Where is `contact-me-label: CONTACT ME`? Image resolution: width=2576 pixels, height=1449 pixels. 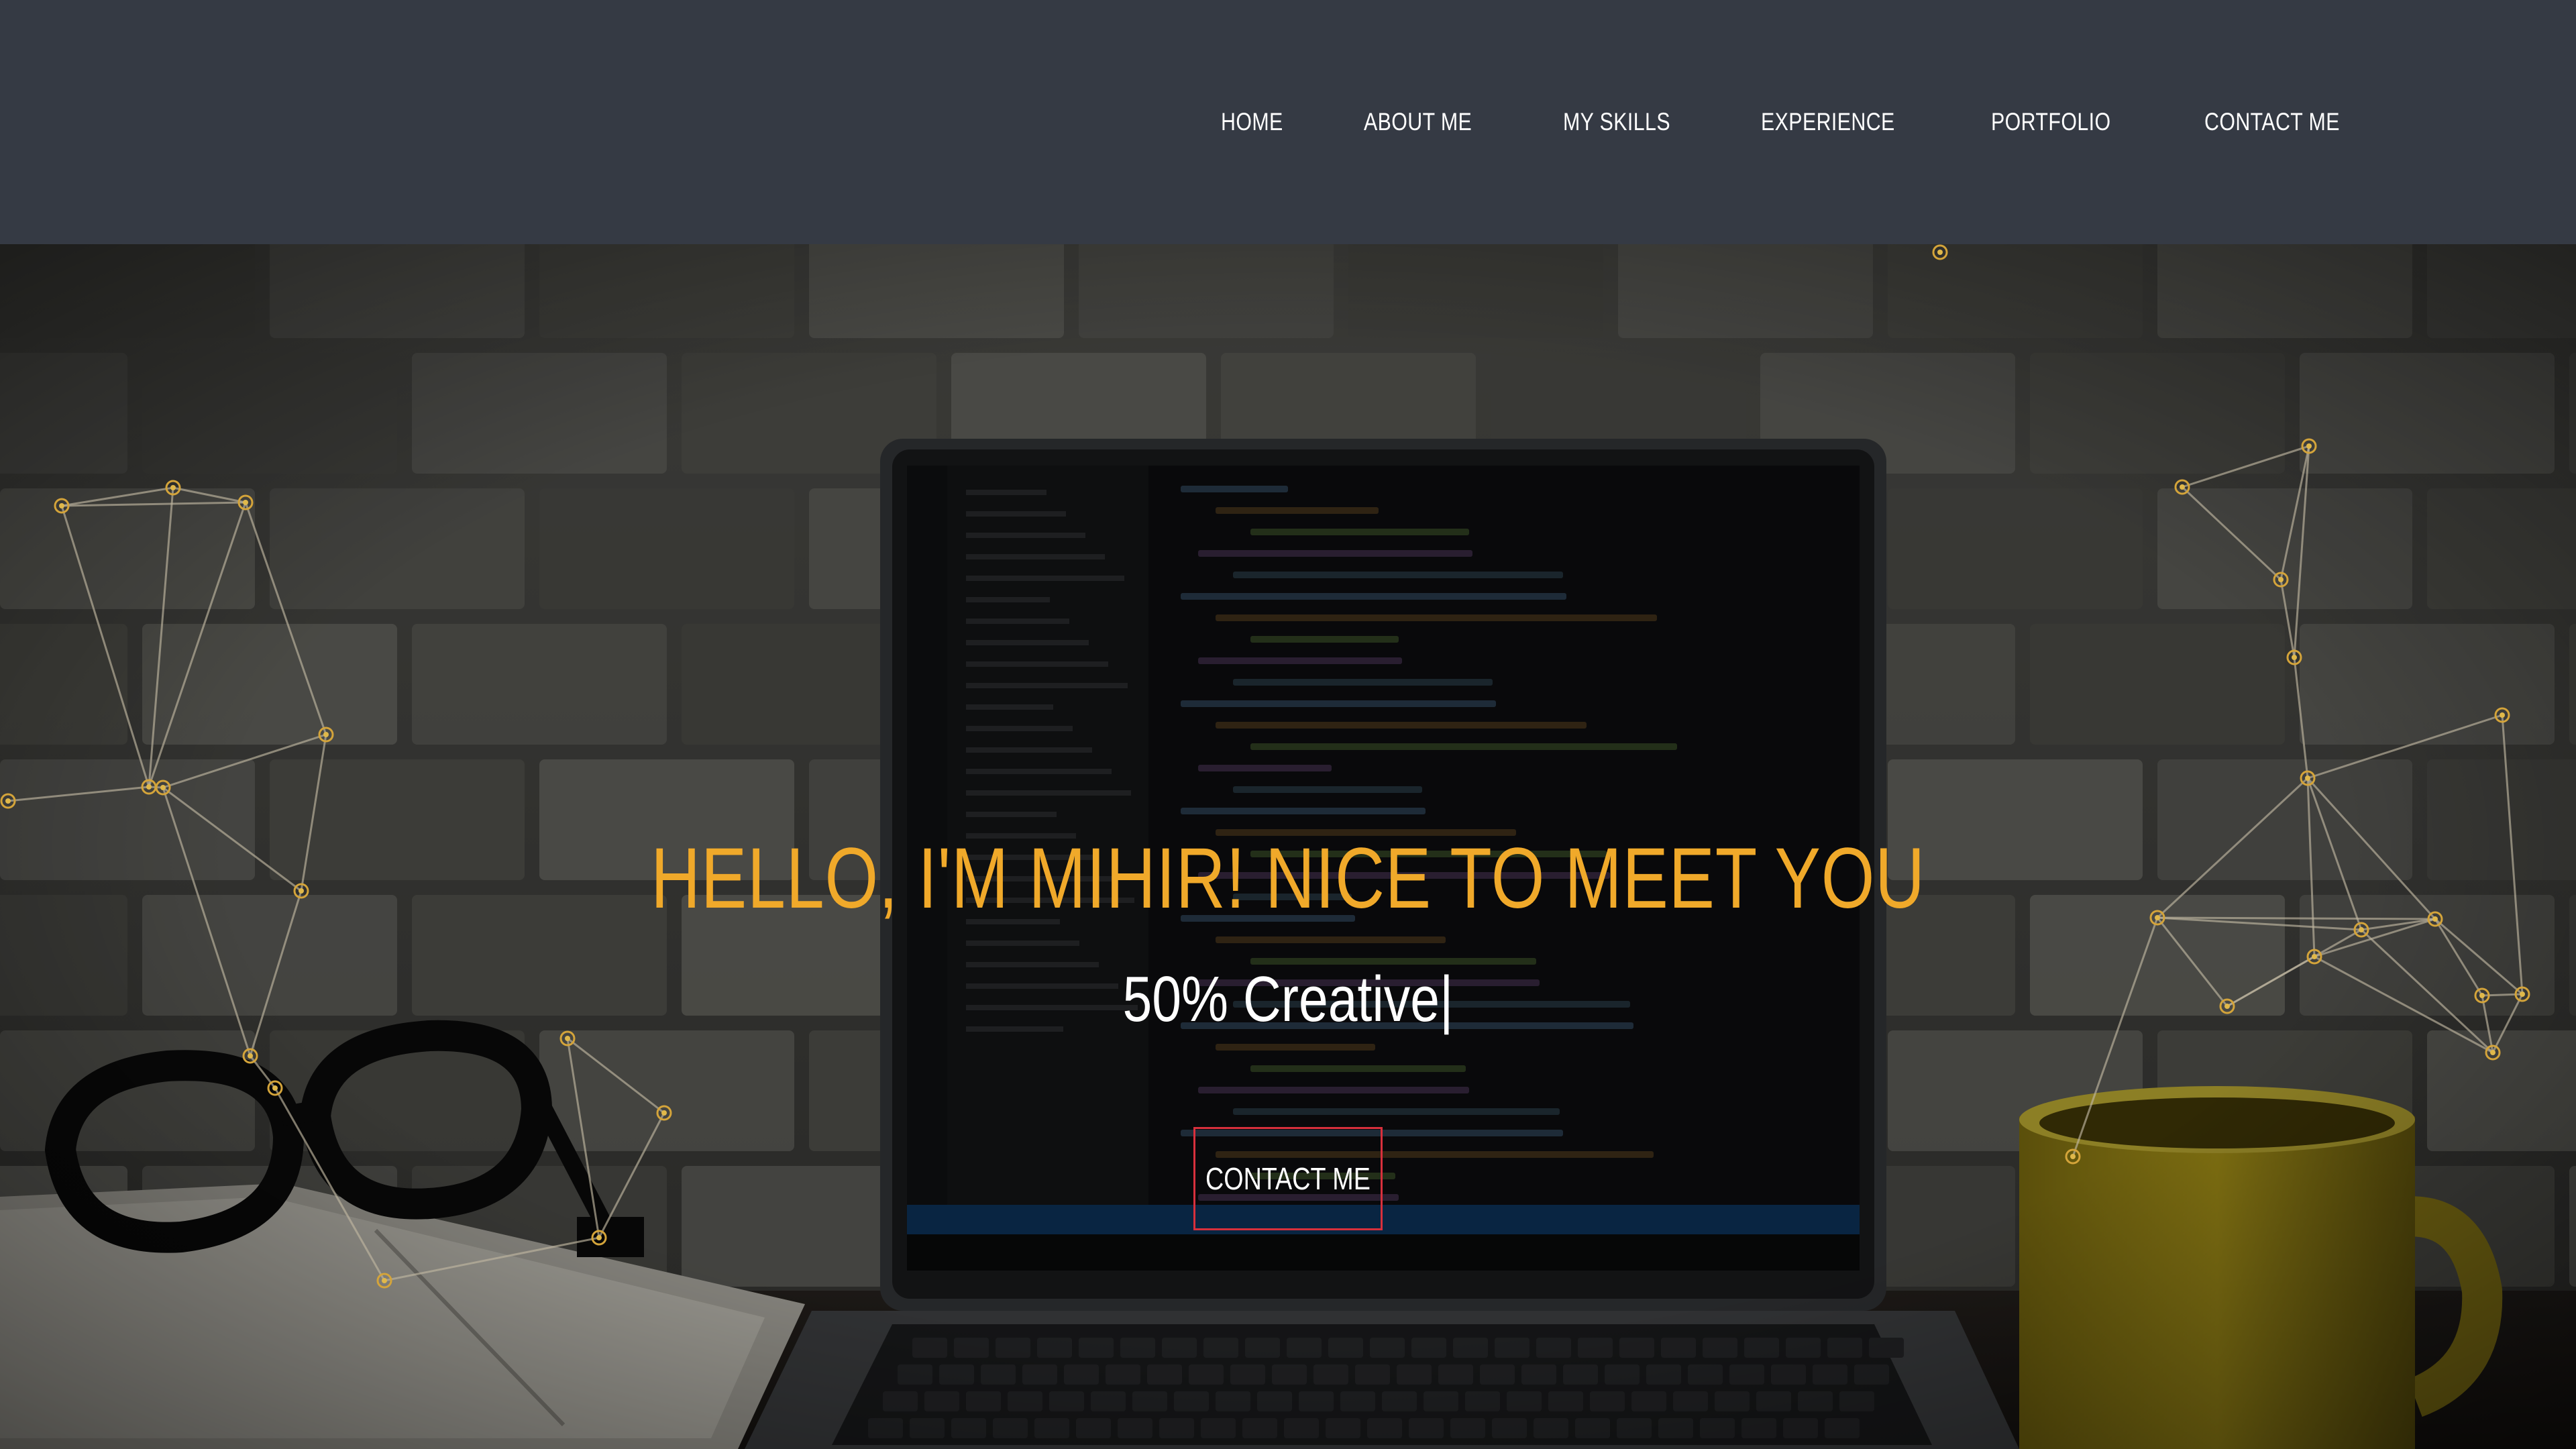 contact-me-label: CONTACT ME is located at coordinates (1288, 1178).